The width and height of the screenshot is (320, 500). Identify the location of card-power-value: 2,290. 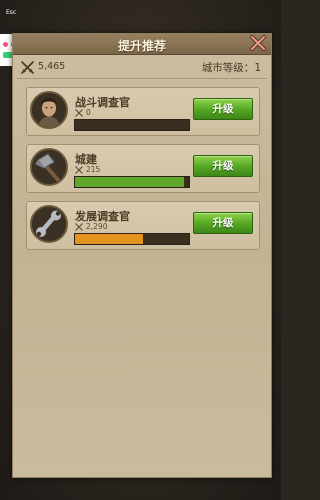
(97, 226).